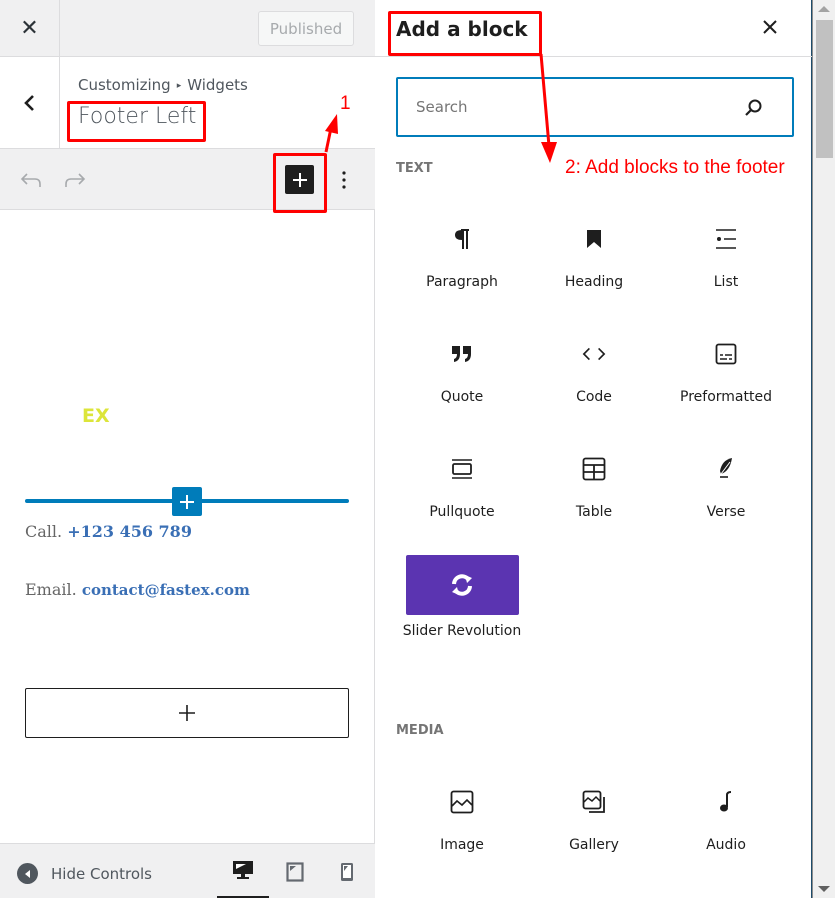 Image resolution: width=835 pixels, height=898 pixels. What do you see at coordinates (306, 28) in the screenshot?
I see `published-button: Published` at bounding box center [306, 28].